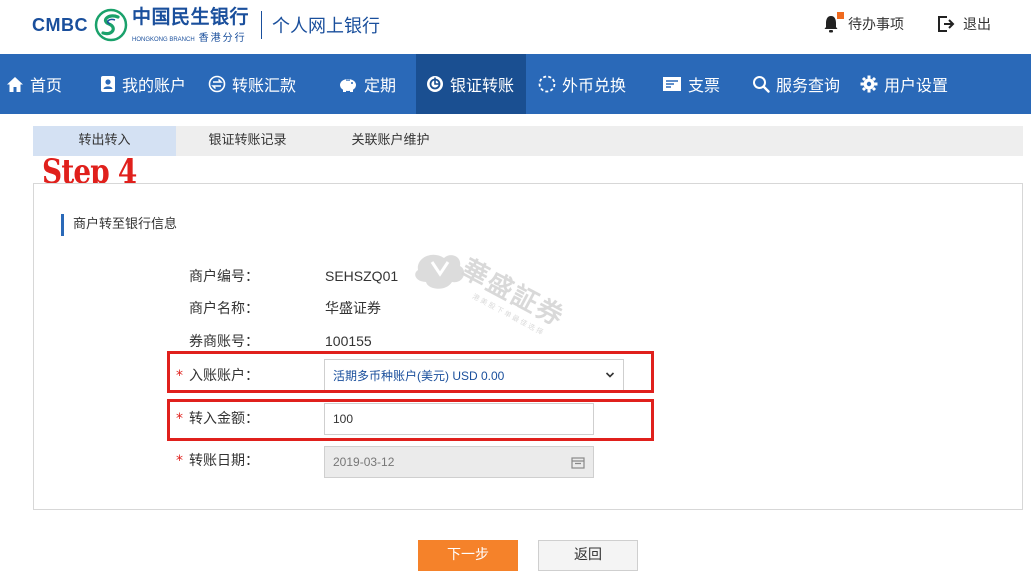 This screenshot has width=1031, height=578. What do you see at coordinates (262, 25) in the screenshot?
I see `logo-divider` at bounding box center [262, 25].